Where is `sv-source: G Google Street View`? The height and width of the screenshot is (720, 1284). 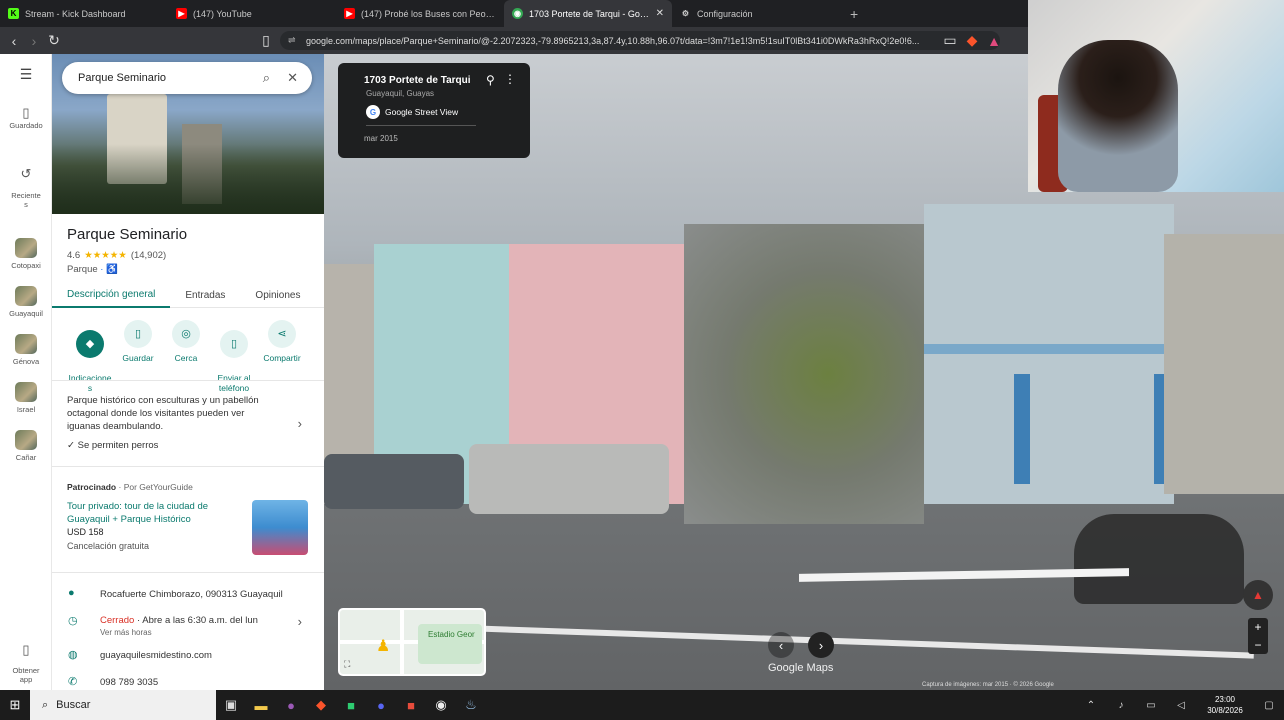 sv-source: G Google Street View is located at coordinates (412, 112).